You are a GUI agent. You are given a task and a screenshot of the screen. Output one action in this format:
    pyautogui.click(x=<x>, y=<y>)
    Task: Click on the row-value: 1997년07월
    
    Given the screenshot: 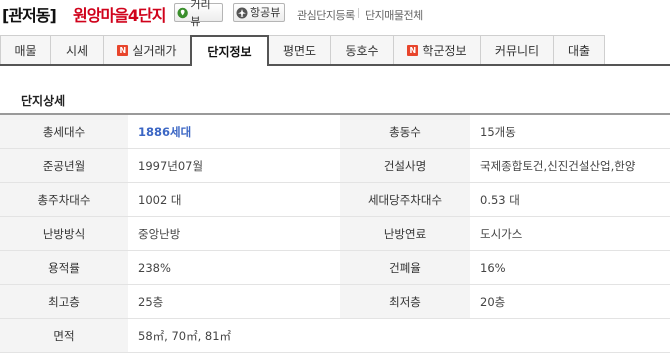 What is the action you would take?
    pyautogui.click(x=171, y=165)
    